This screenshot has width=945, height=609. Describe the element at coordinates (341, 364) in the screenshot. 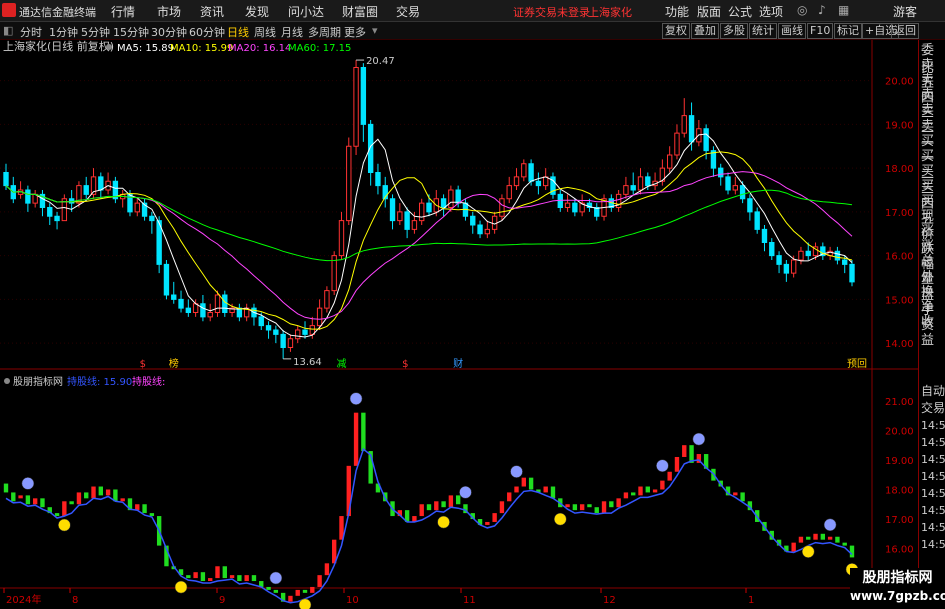

I see `event-marker: 减` at that location.